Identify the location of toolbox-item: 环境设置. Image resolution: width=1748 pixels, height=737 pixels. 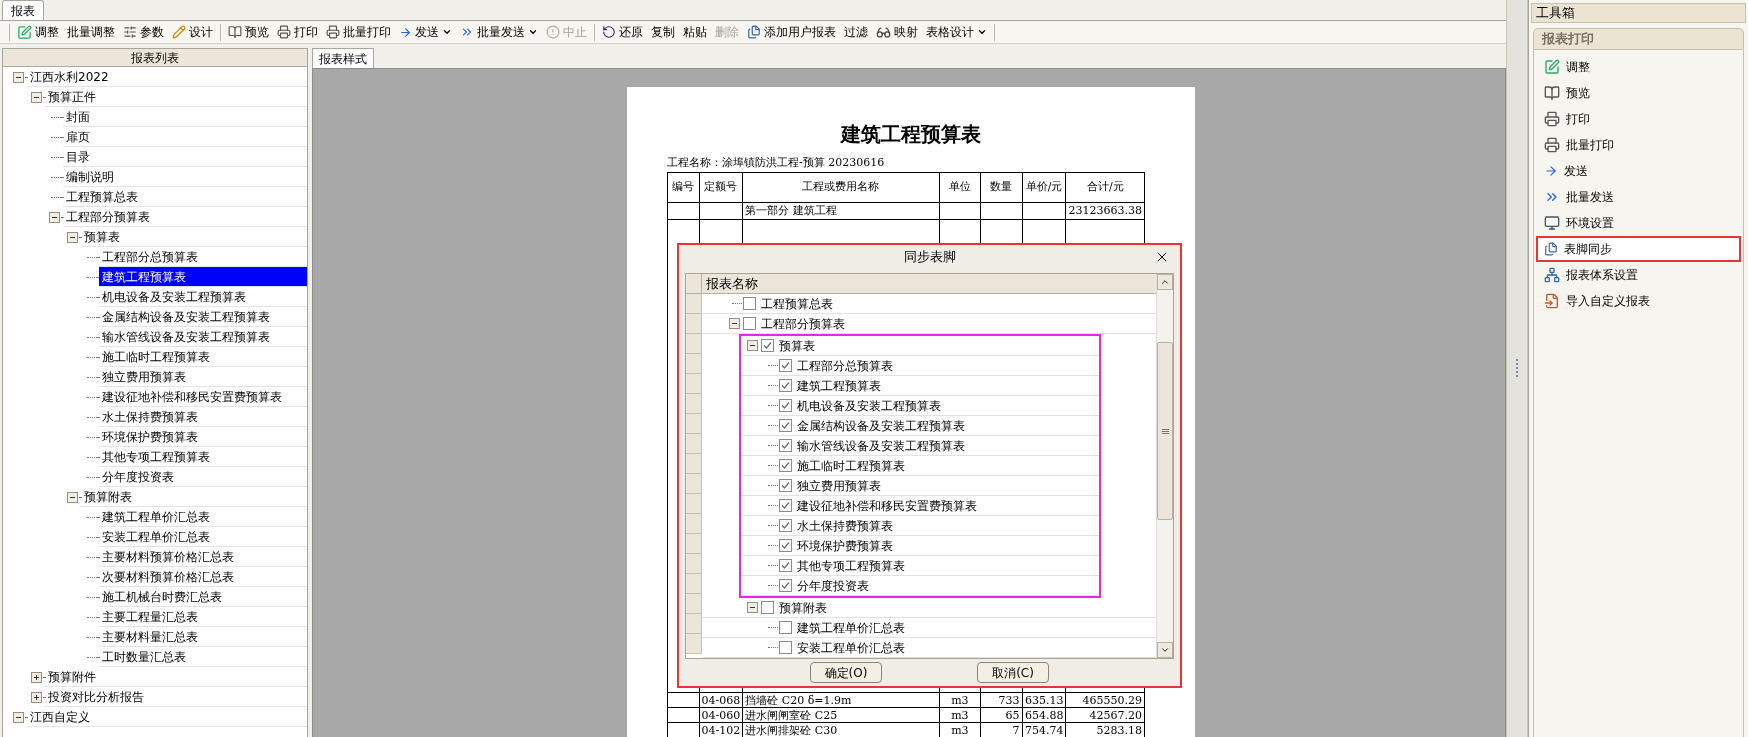
(1638, 223).